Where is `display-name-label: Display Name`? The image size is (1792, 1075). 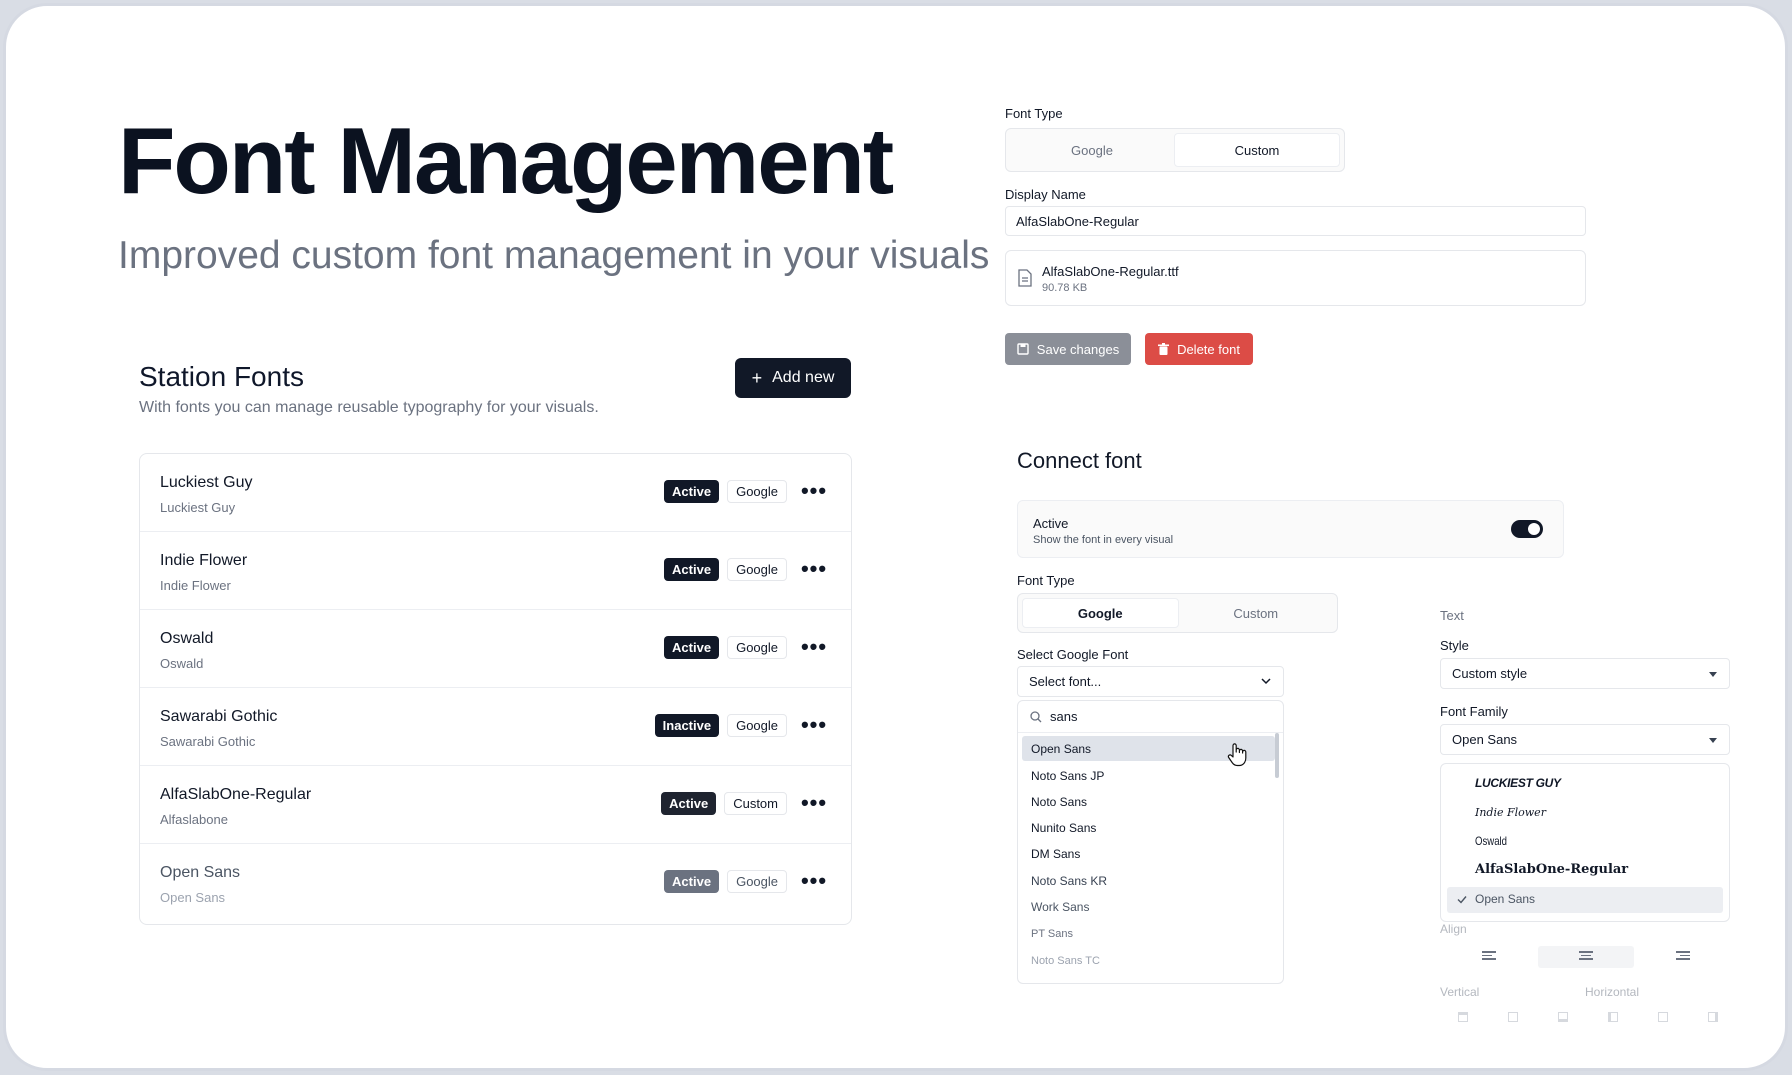 display-name-label: Display Name is located at coordinates (1045, 194).